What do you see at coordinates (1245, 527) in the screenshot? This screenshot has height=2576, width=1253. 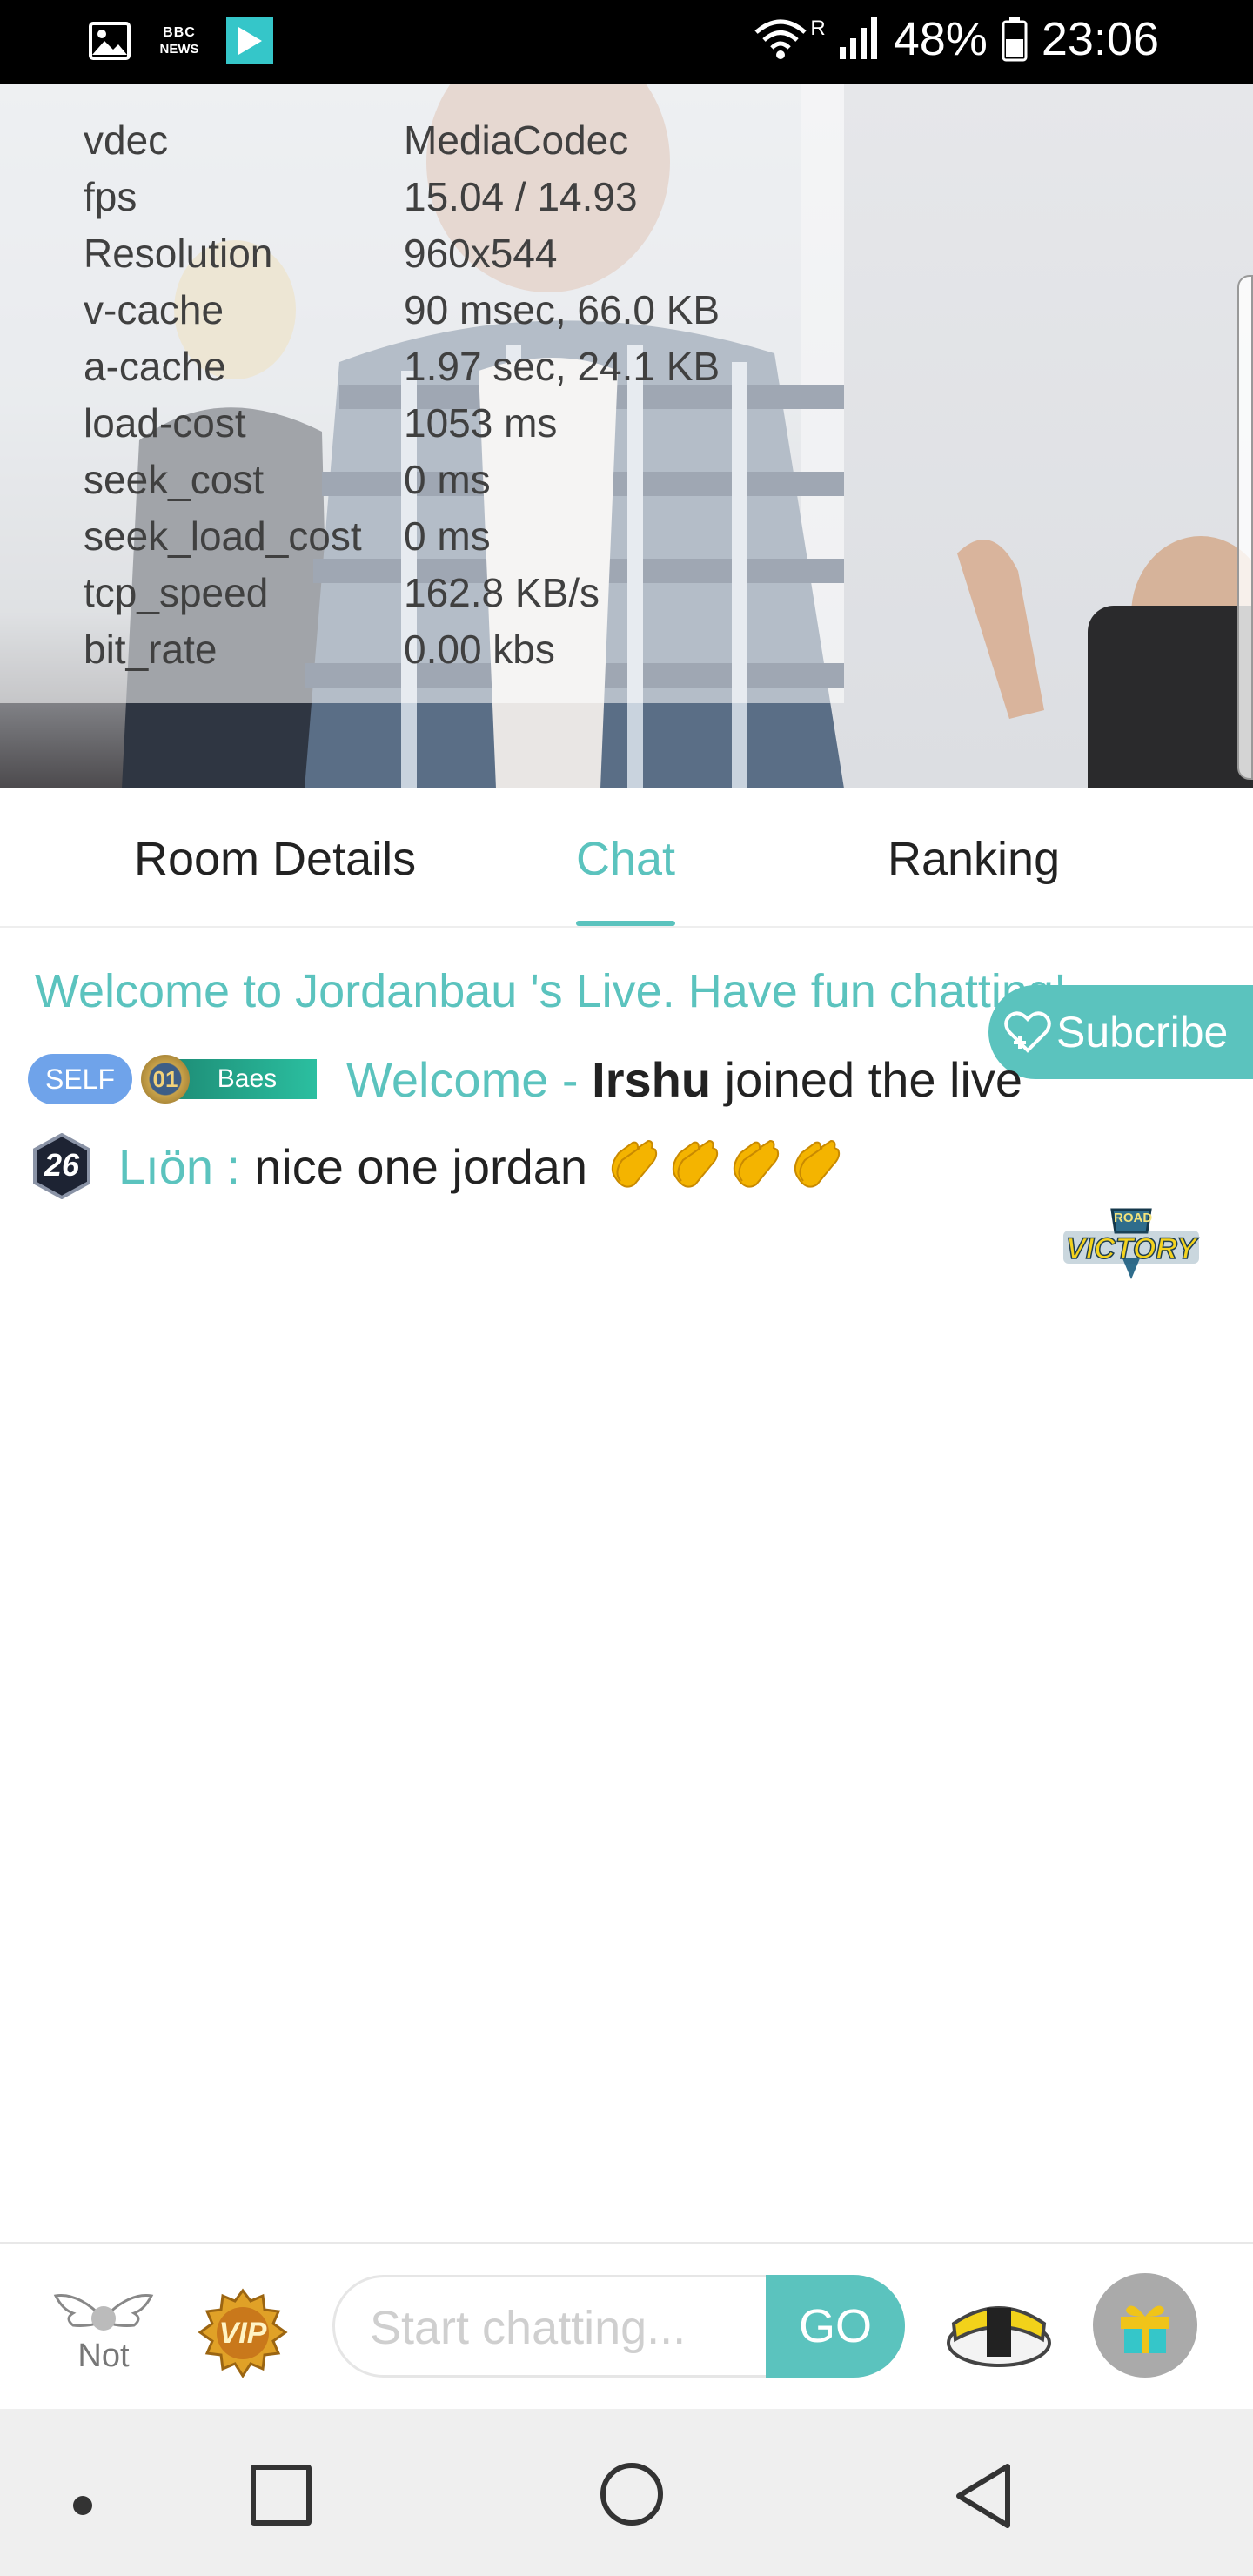 I see `side-panel-handle` at bounding box center [1245, 527].